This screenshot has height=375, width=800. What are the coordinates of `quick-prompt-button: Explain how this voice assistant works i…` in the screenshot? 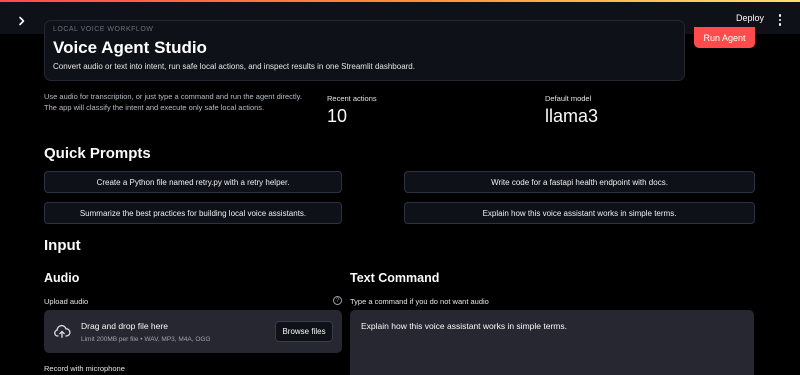 It's located at (579, 213).